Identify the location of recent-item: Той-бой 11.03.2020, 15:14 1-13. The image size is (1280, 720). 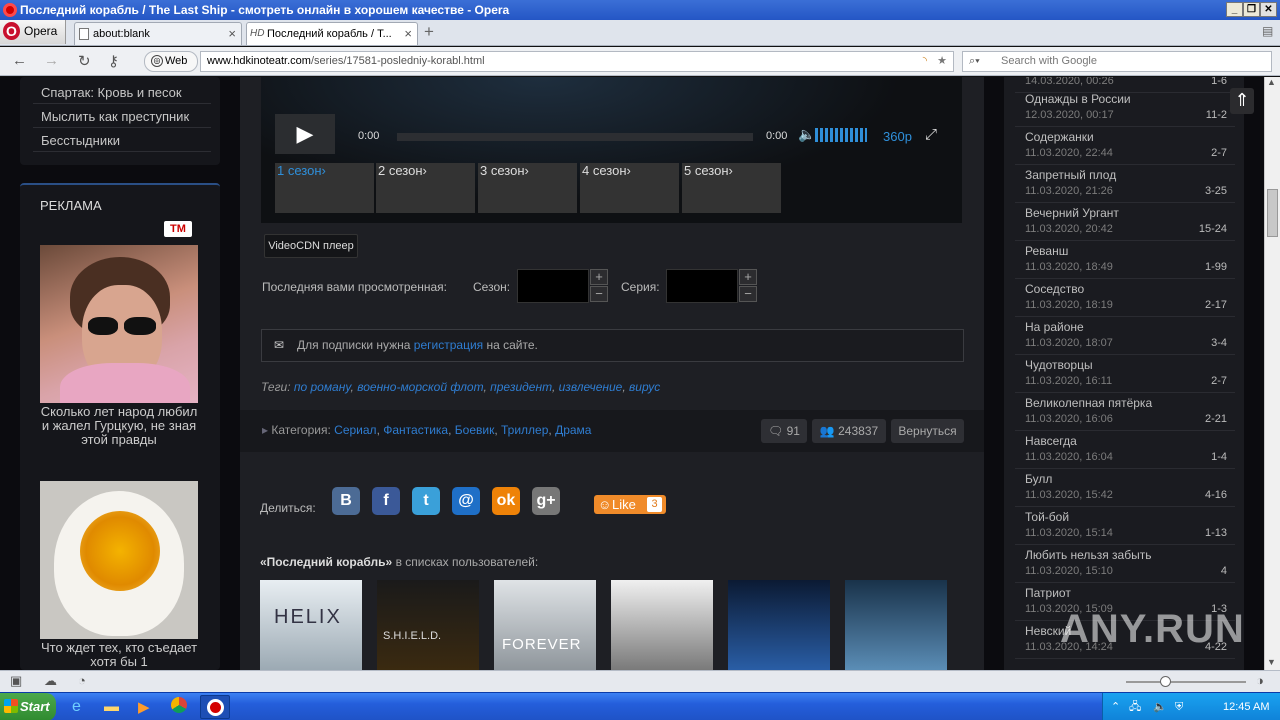
(1125, 526).